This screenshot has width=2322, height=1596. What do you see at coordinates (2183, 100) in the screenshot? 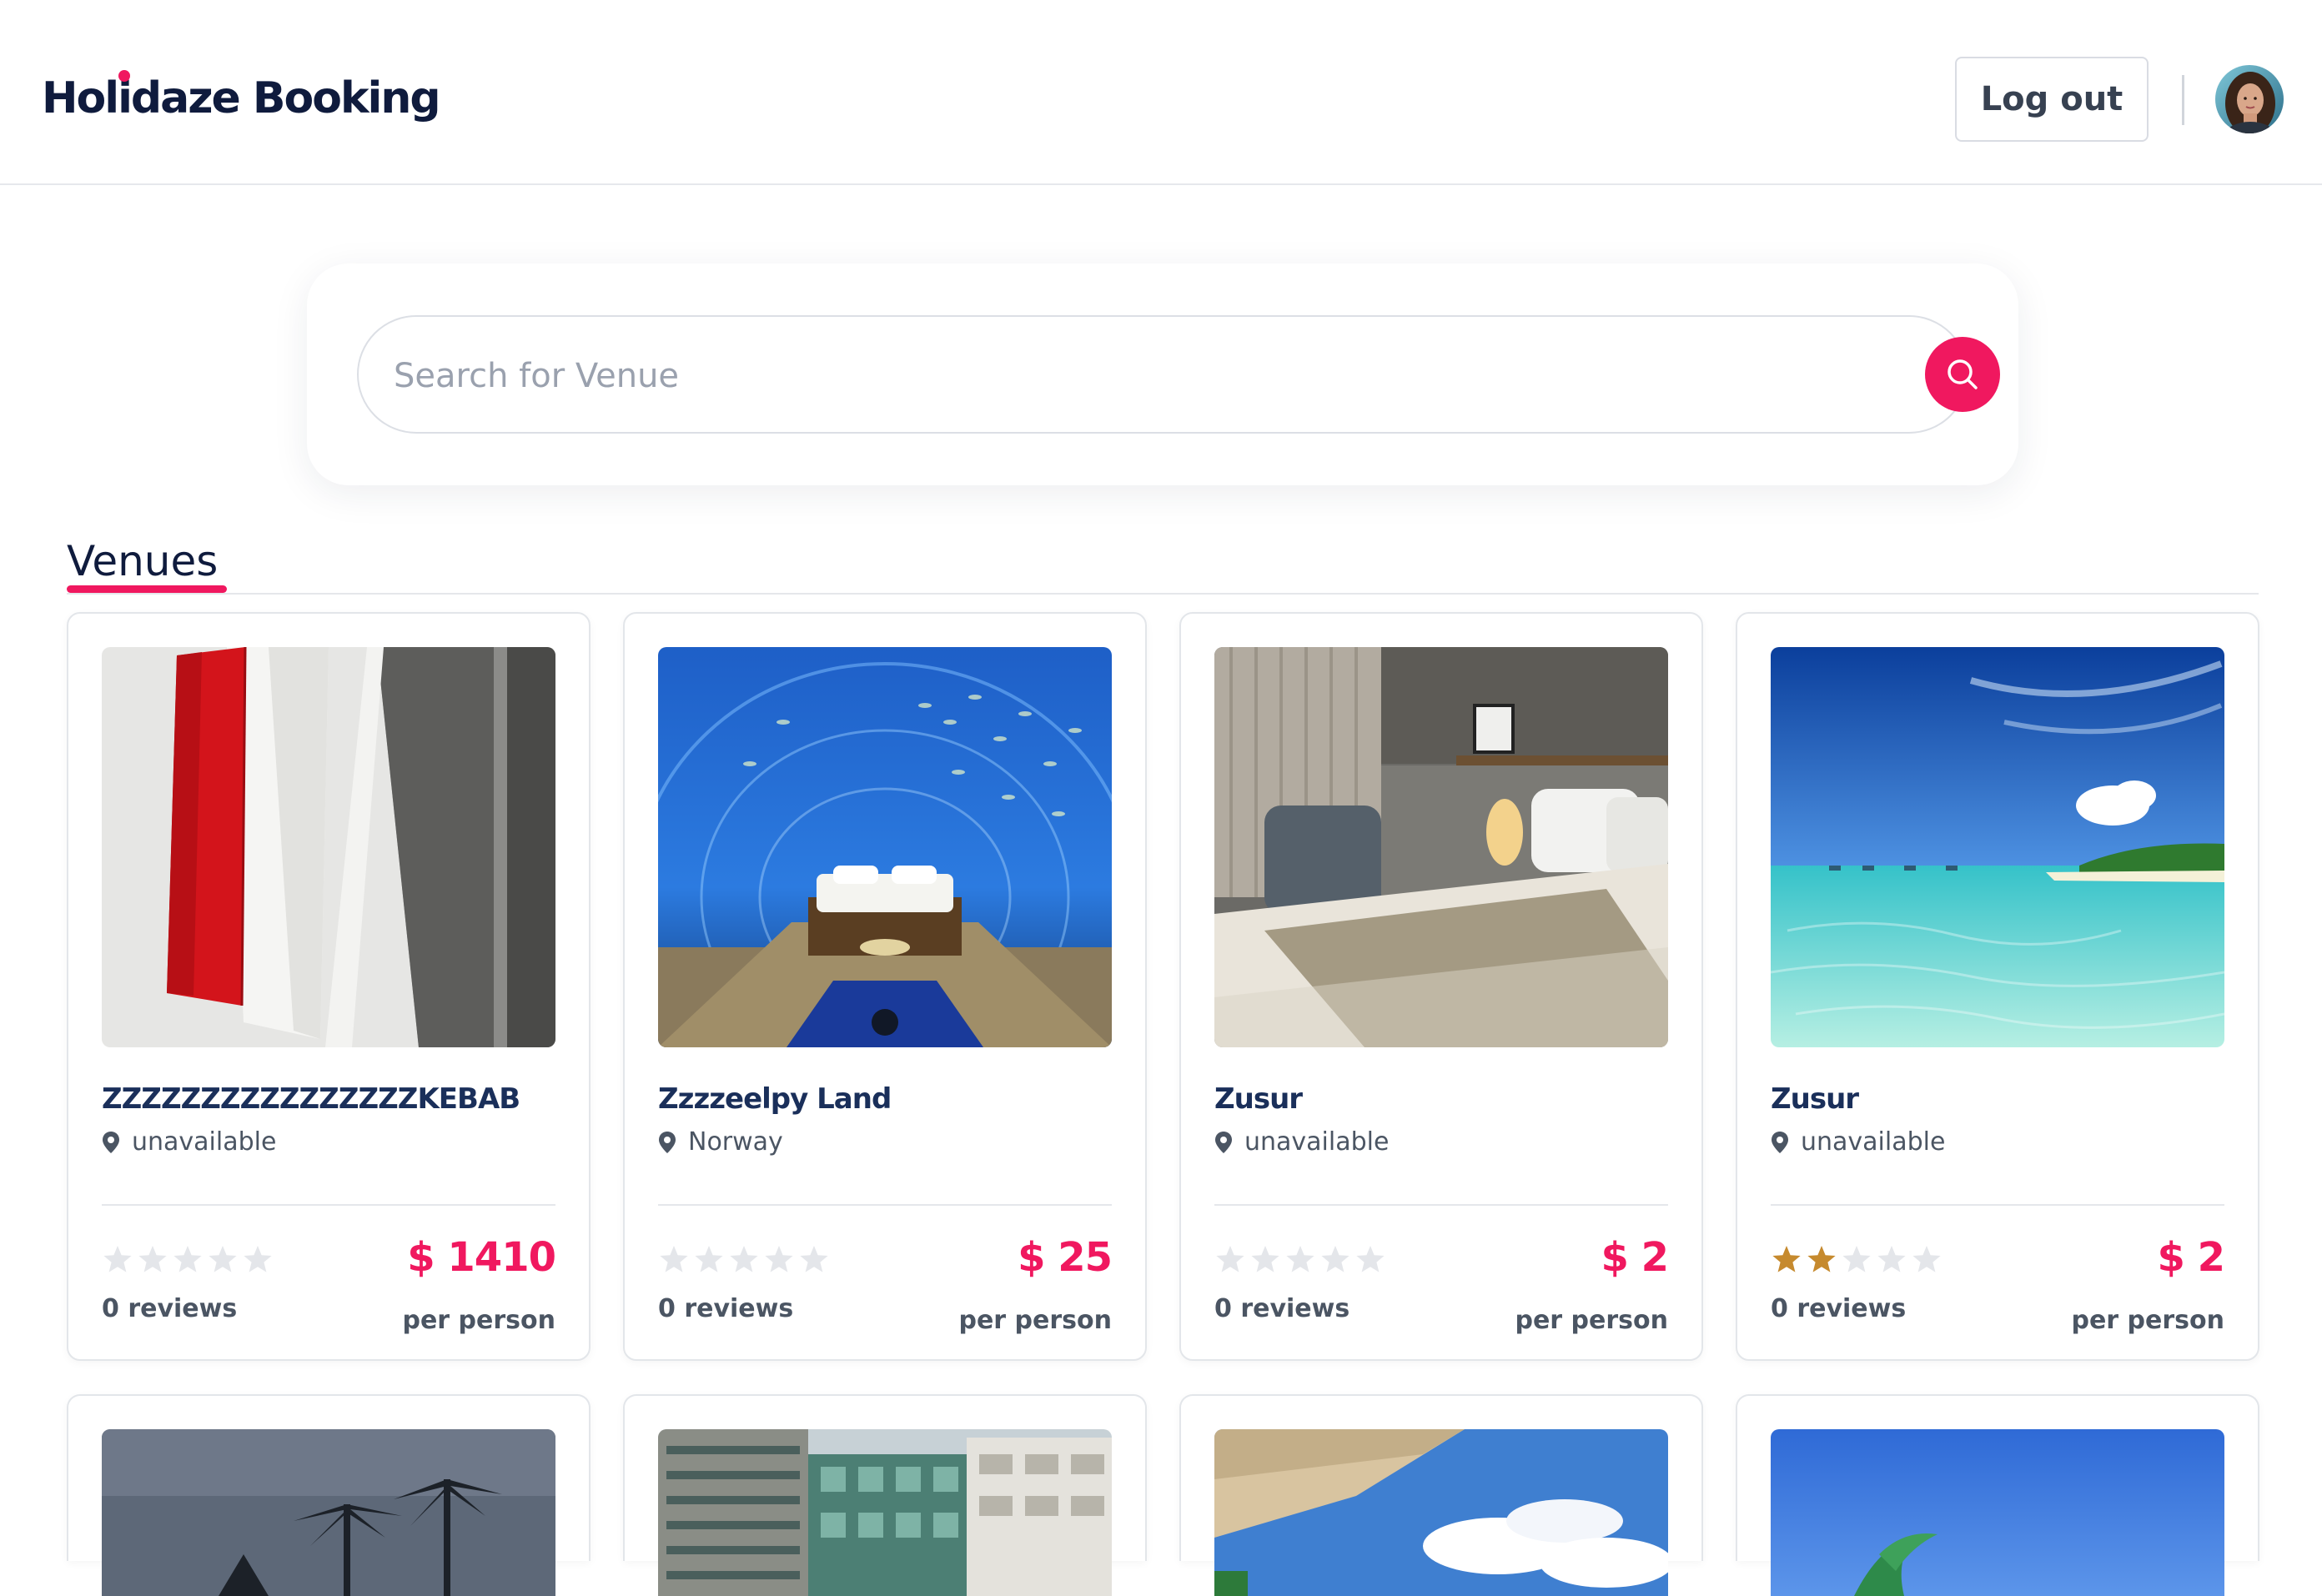
I see `header-divider` at bounding box center [2183, 100].